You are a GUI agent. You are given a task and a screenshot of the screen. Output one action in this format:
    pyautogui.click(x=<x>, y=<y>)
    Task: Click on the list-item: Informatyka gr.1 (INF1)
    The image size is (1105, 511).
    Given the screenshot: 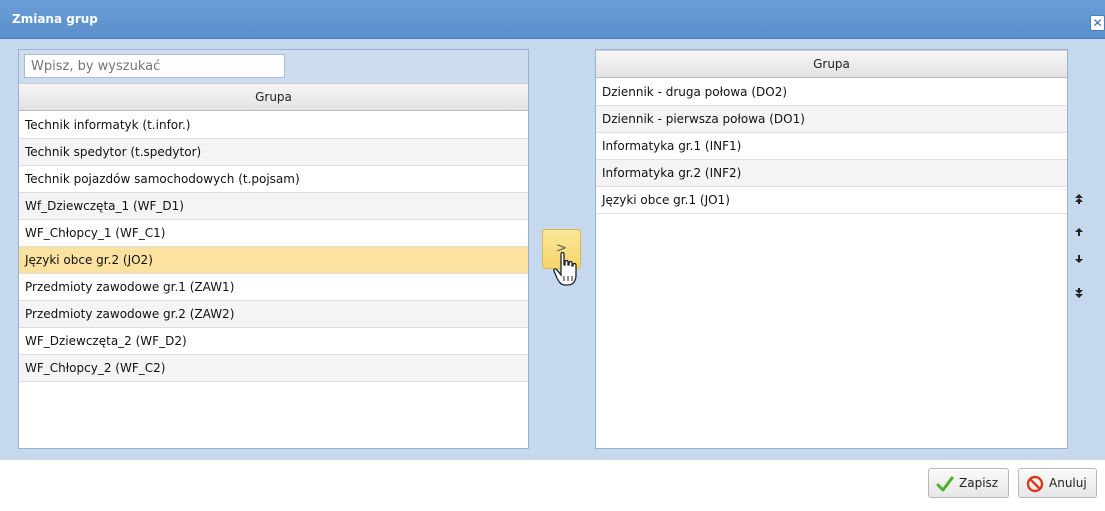 What is the action you would take?
    pyautogui.click(x=831, y=146)
    